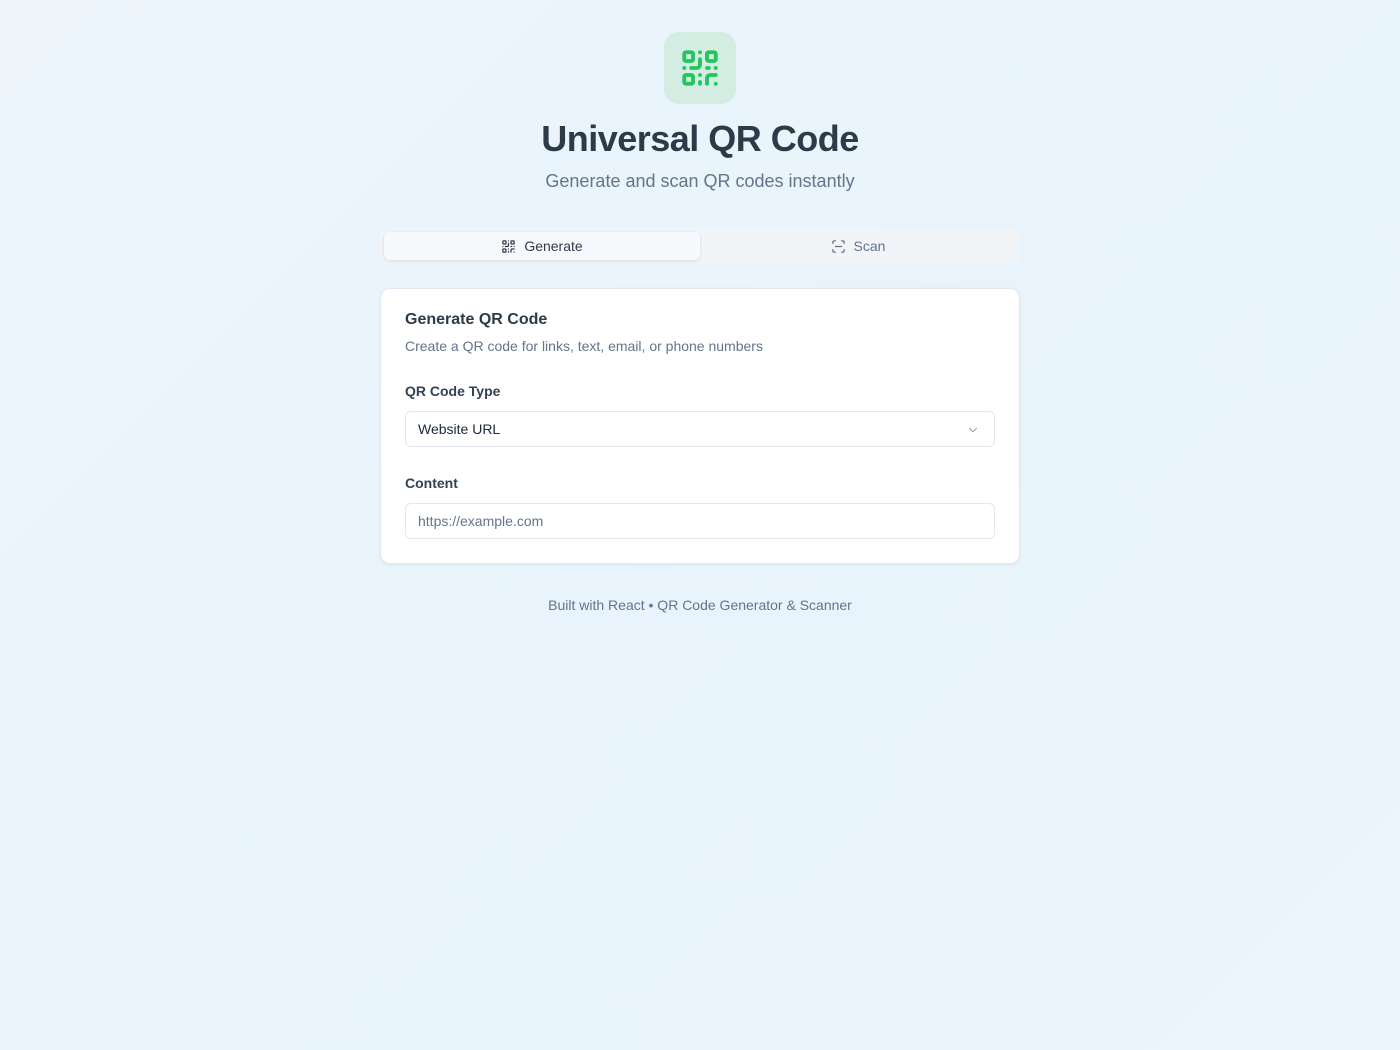 This screenshot has width=1400, height=1050. I want to click on tab-scan-label: Scan, so click(869, 246).